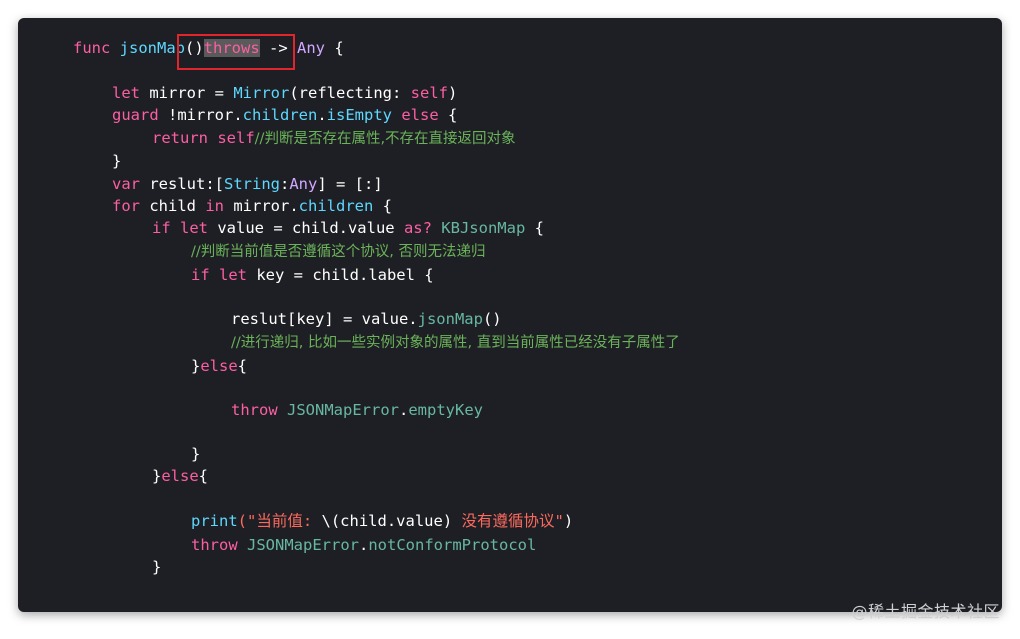 This screenshot has height=639, width=1020. Describe the element at coordinates (508, 521) in the screenshot. I see `string-literal: 没有遵循协议"` at that location.